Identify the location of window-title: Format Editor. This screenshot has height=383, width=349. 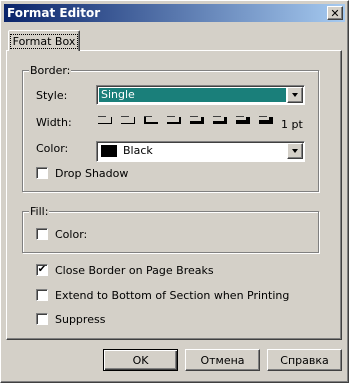
(54, 13).